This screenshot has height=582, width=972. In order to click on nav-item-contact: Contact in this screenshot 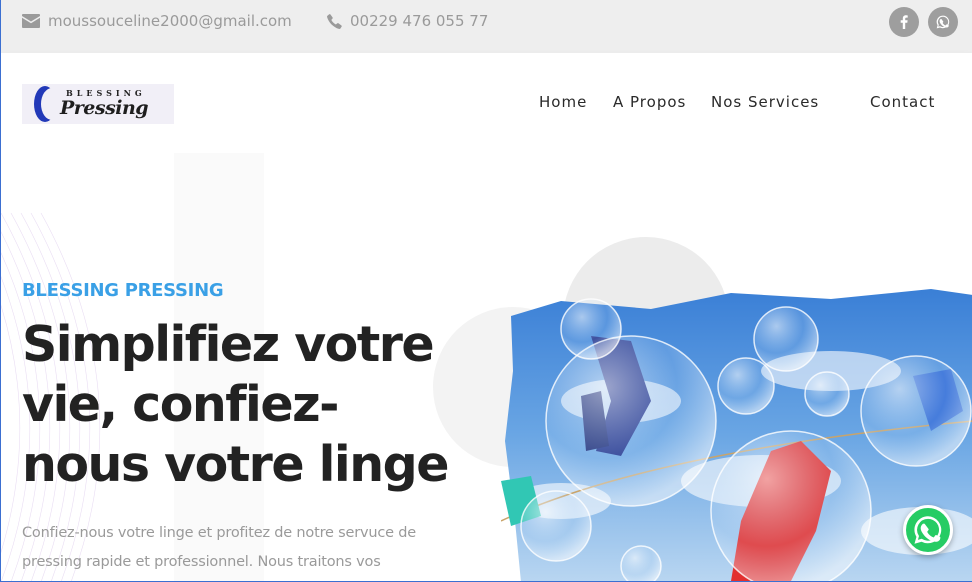, I will do `click(902, 102)`.